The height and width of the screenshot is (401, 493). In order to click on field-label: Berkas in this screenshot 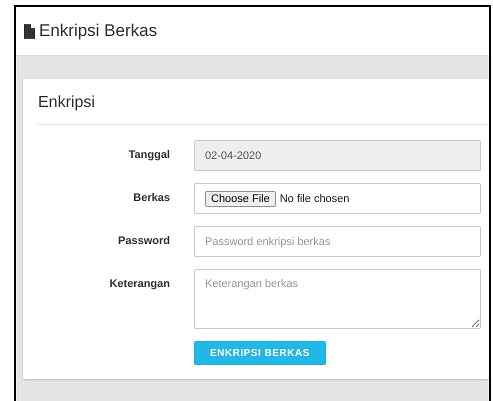, I will do `click(151, 197)`.